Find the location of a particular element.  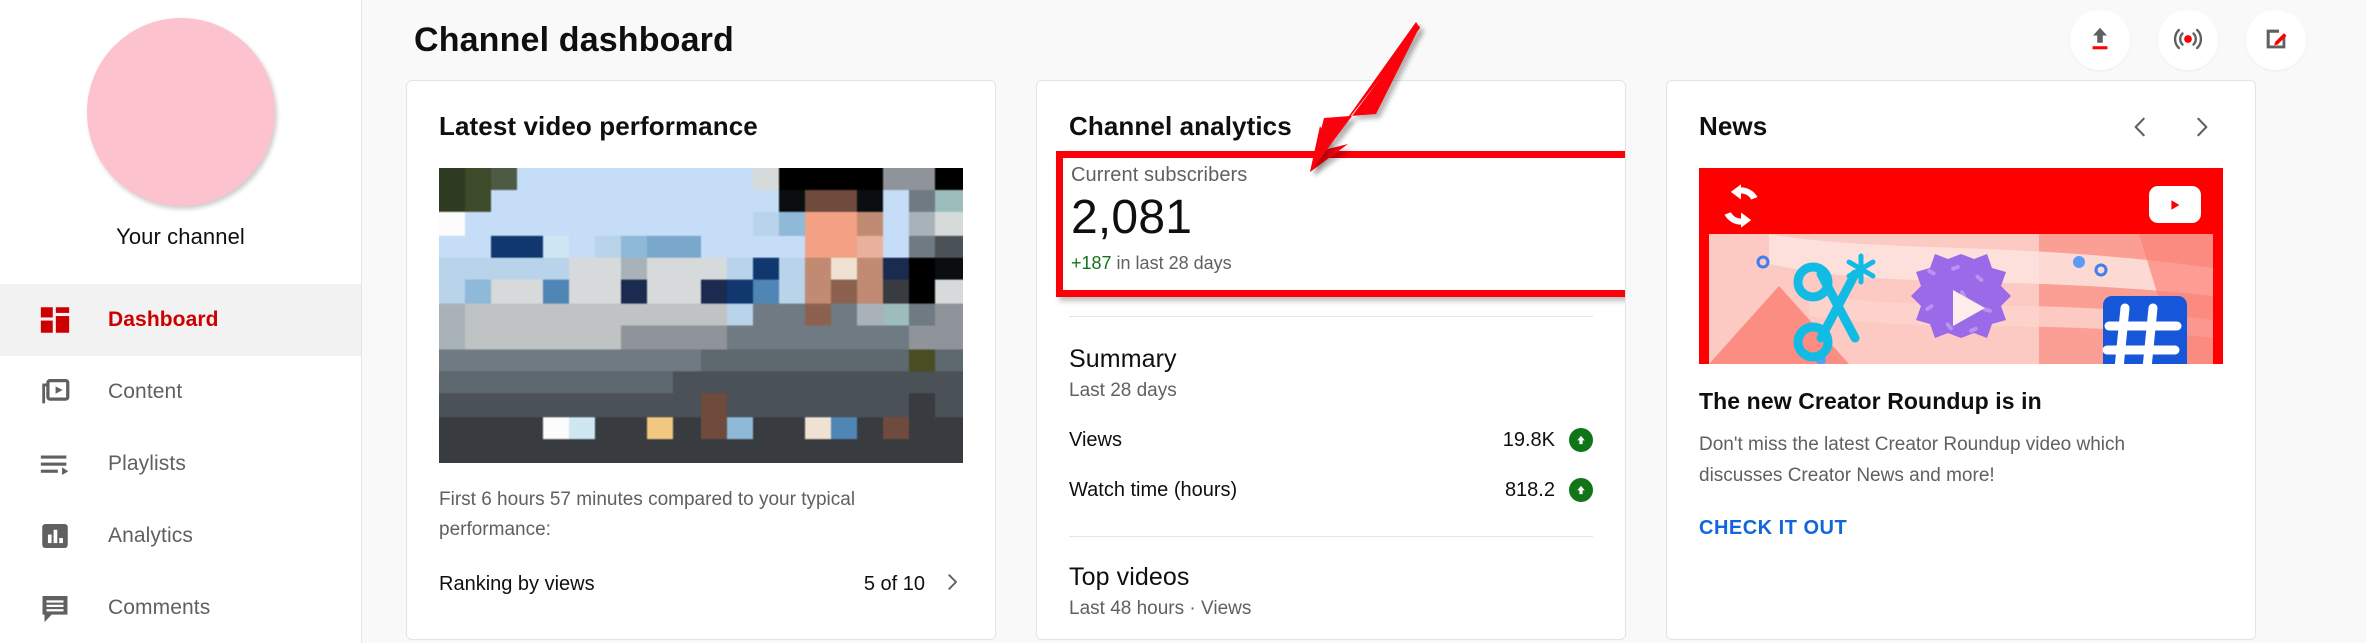

ranking-label: Ranking by views is located at coordinates (517, 584).